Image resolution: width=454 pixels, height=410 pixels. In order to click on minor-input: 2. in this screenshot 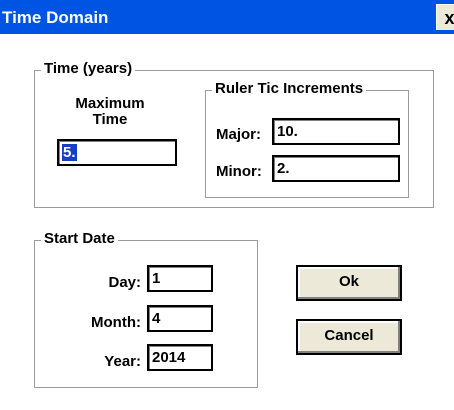, I will do `click(336, 168)`.